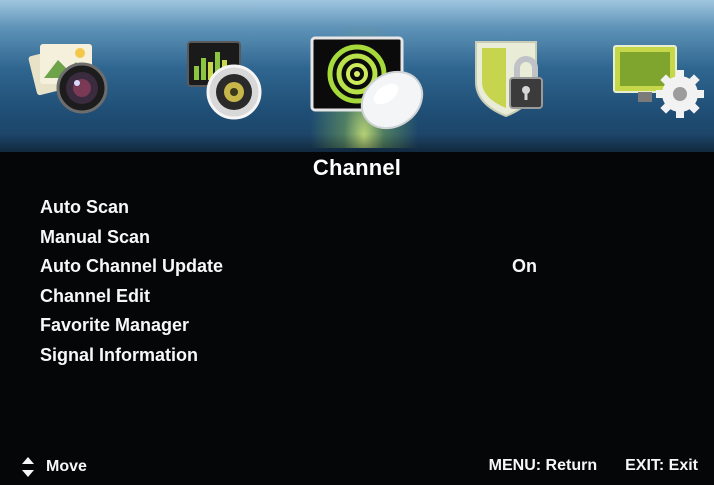 The image size is (714, 485). I want to click on menu-item-label: Auto Channel Update, so click(131, 266).